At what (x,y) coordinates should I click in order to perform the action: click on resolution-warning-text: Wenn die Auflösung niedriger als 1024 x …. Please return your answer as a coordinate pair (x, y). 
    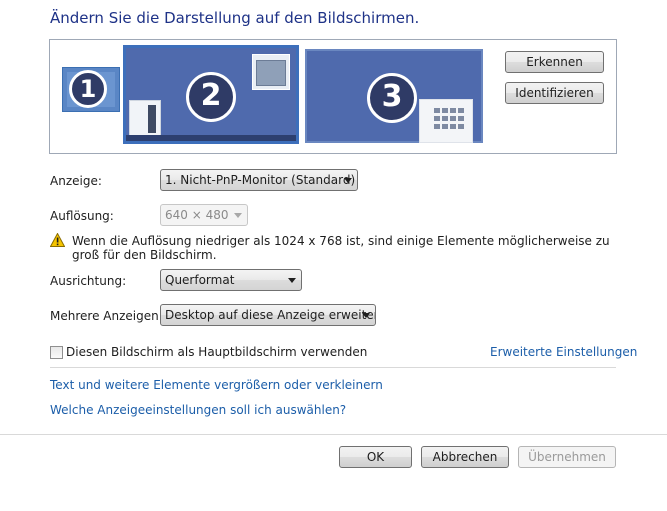
    Looking at the image, I should click on (341, 248).